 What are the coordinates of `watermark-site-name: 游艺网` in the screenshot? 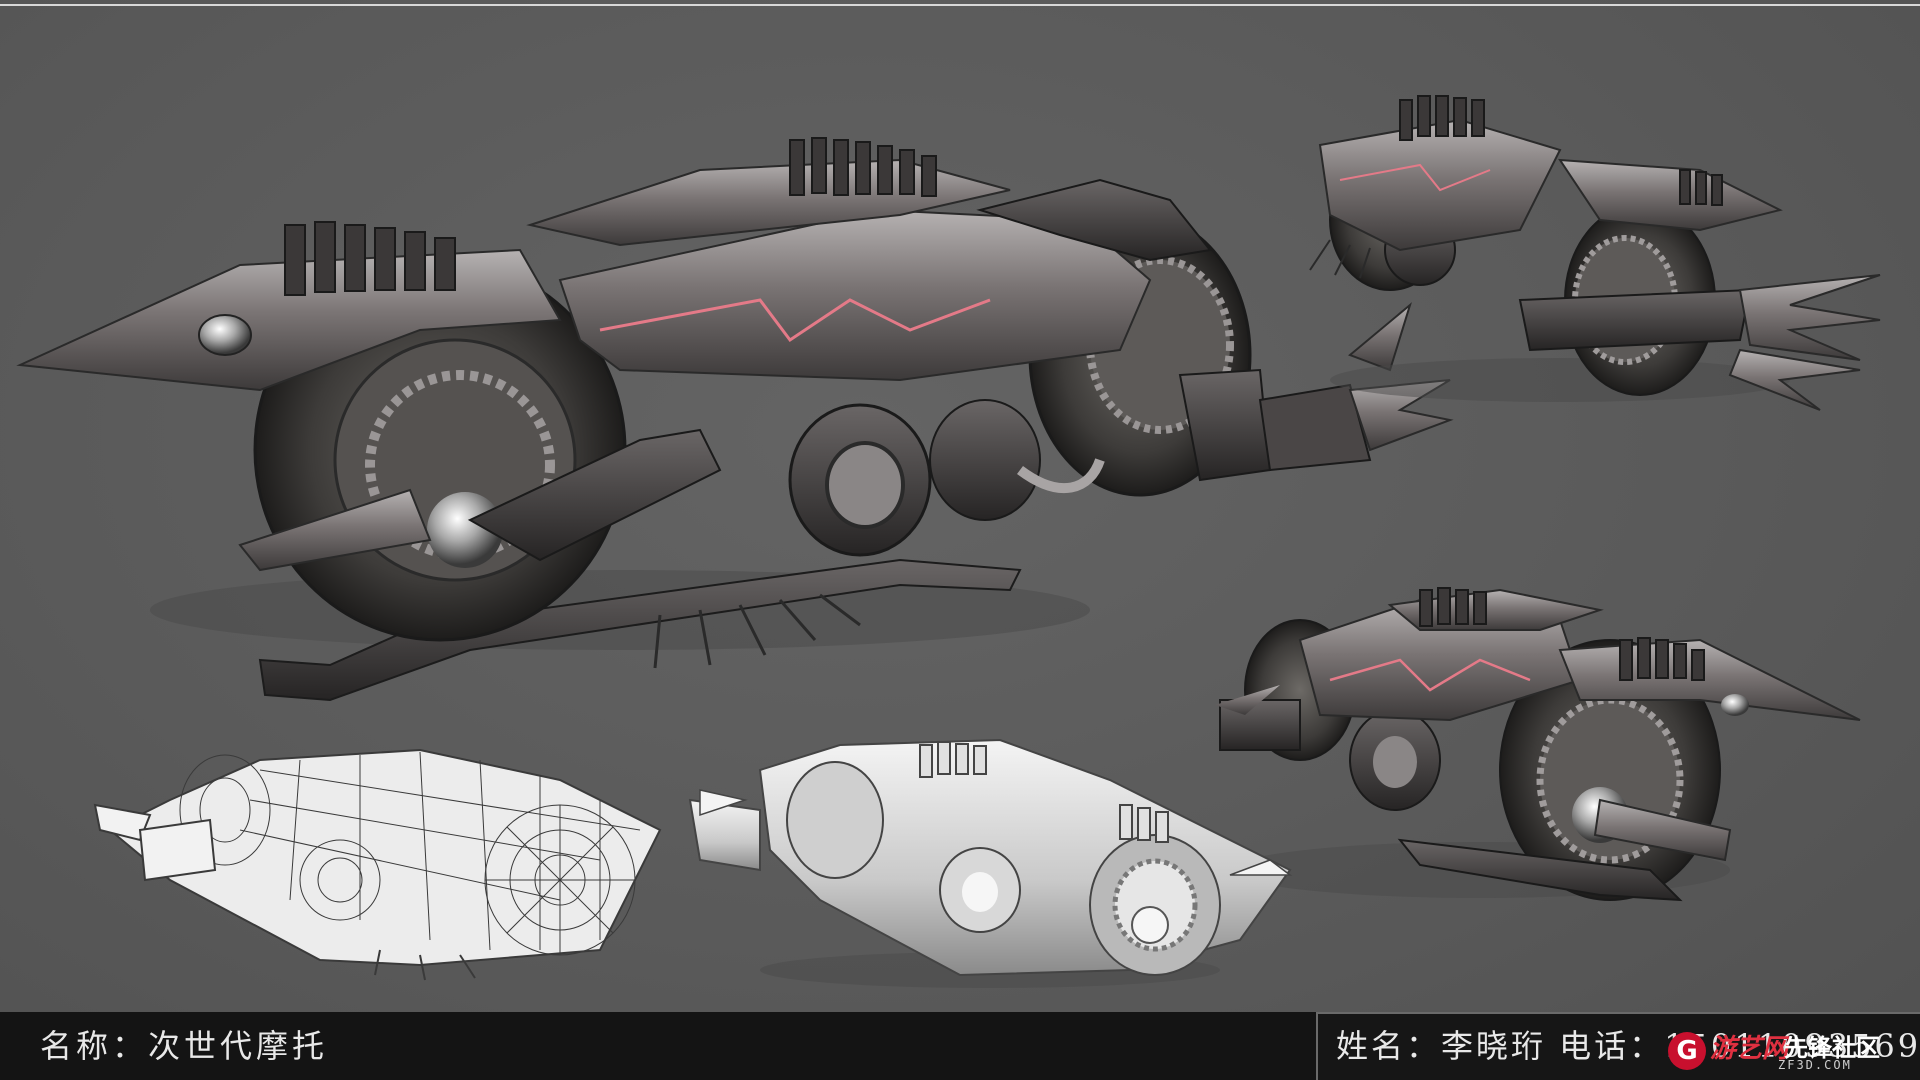 It's located at (1749, 1049).